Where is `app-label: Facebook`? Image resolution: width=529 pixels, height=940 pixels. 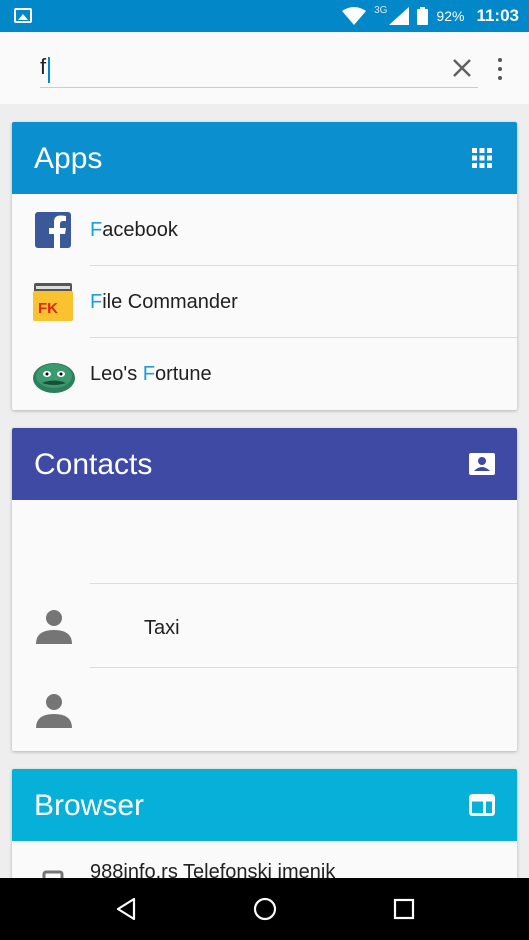 app-label: Facebook is located at coordinates (134, 230).